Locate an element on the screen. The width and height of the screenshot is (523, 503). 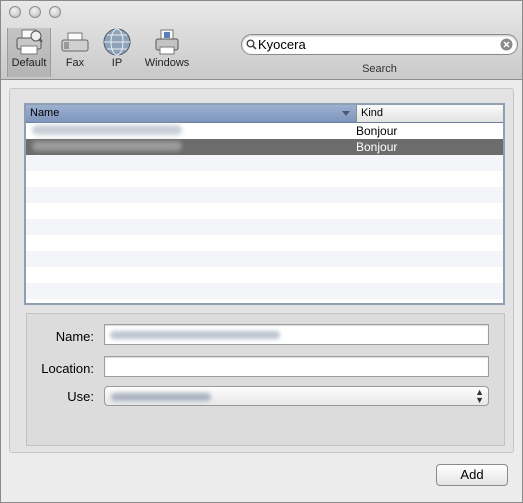
column-header-name: Name is located at coordinates (44, 113).